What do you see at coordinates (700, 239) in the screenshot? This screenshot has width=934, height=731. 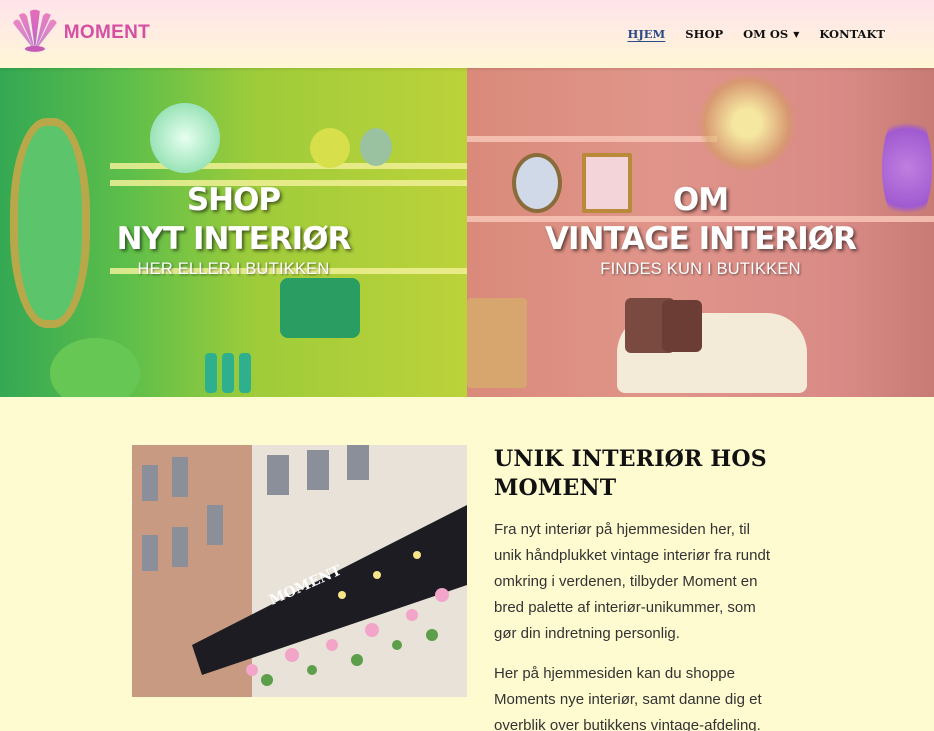 I see `hero-om-title-line2: VINTAGE INTERIØR` at bounding box center [700, 239].